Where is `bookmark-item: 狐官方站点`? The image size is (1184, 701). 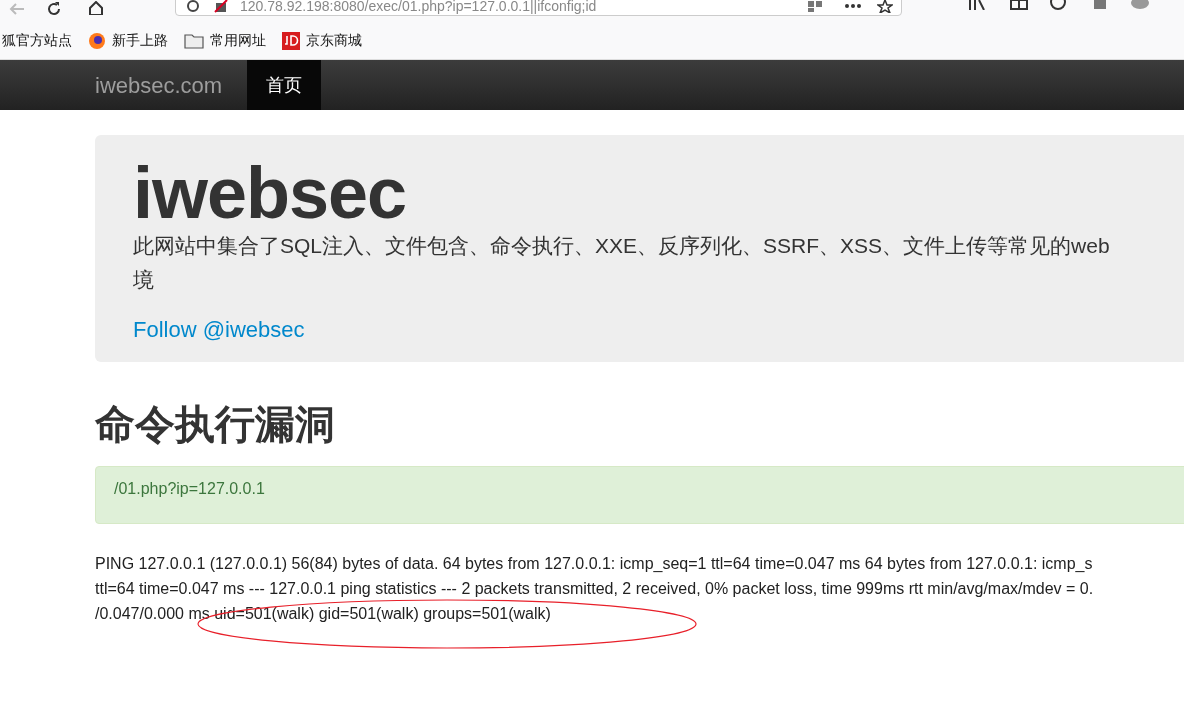 bookmark-item: 狐官方站点 is located at coordinates (37, 40).